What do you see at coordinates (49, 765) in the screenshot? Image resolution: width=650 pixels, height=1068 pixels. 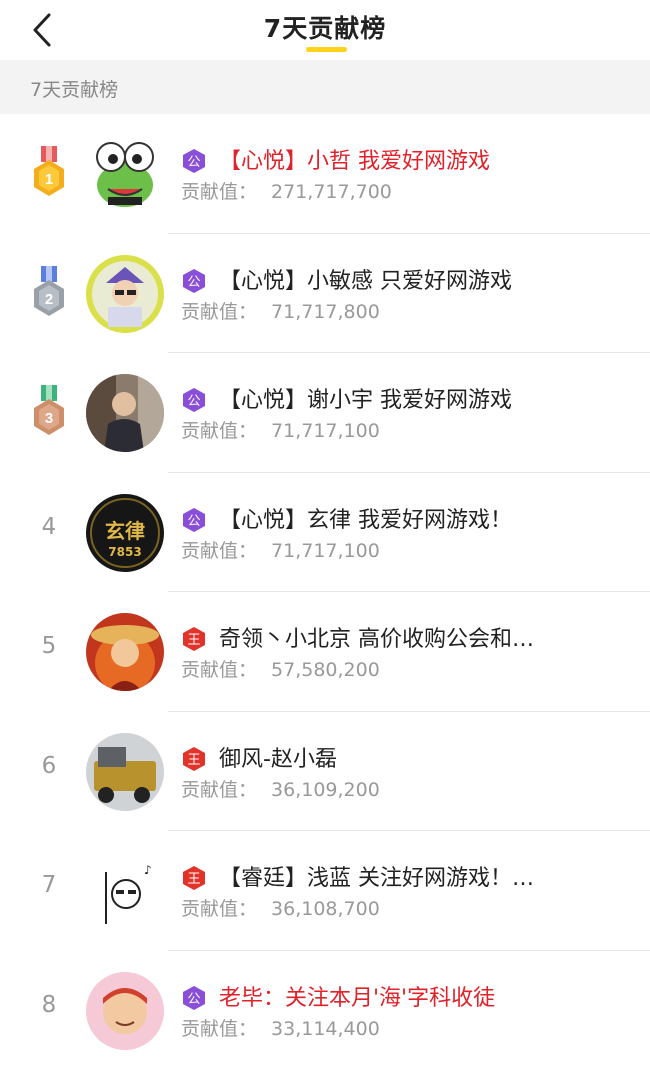 I see `rank-number: 6` at bounding box center [49, 765].